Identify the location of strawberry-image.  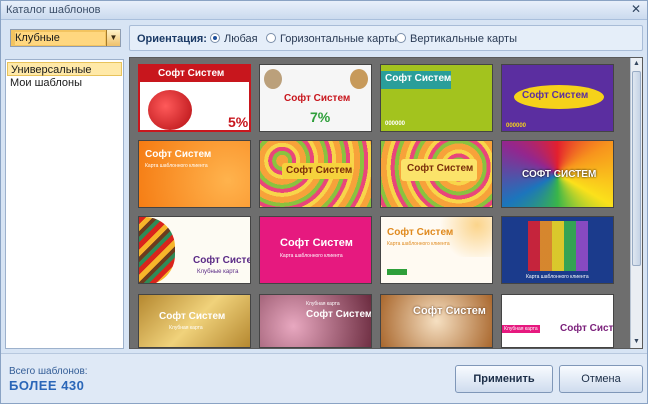
(170, 110).